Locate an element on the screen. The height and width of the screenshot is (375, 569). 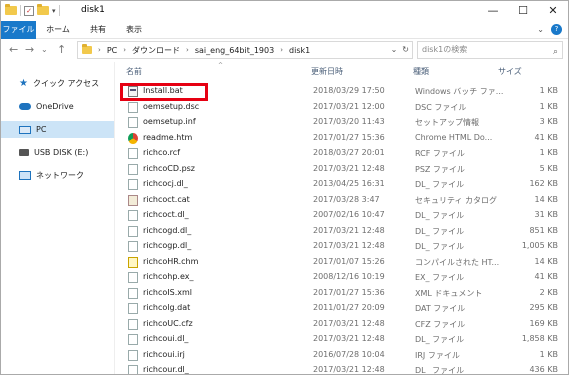
refresh-icon: ↻ is located at coordinates (405, 49).